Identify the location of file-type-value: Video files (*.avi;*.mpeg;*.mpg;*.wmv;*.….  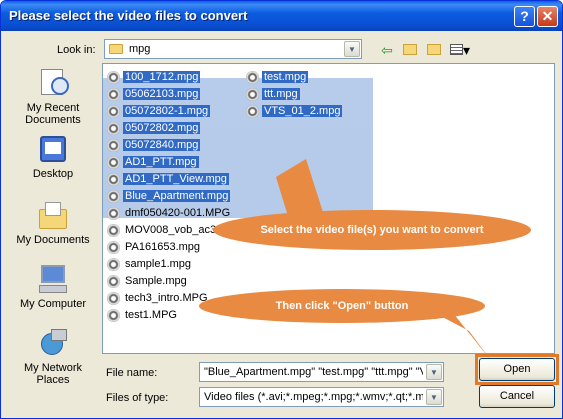
(313, 397).